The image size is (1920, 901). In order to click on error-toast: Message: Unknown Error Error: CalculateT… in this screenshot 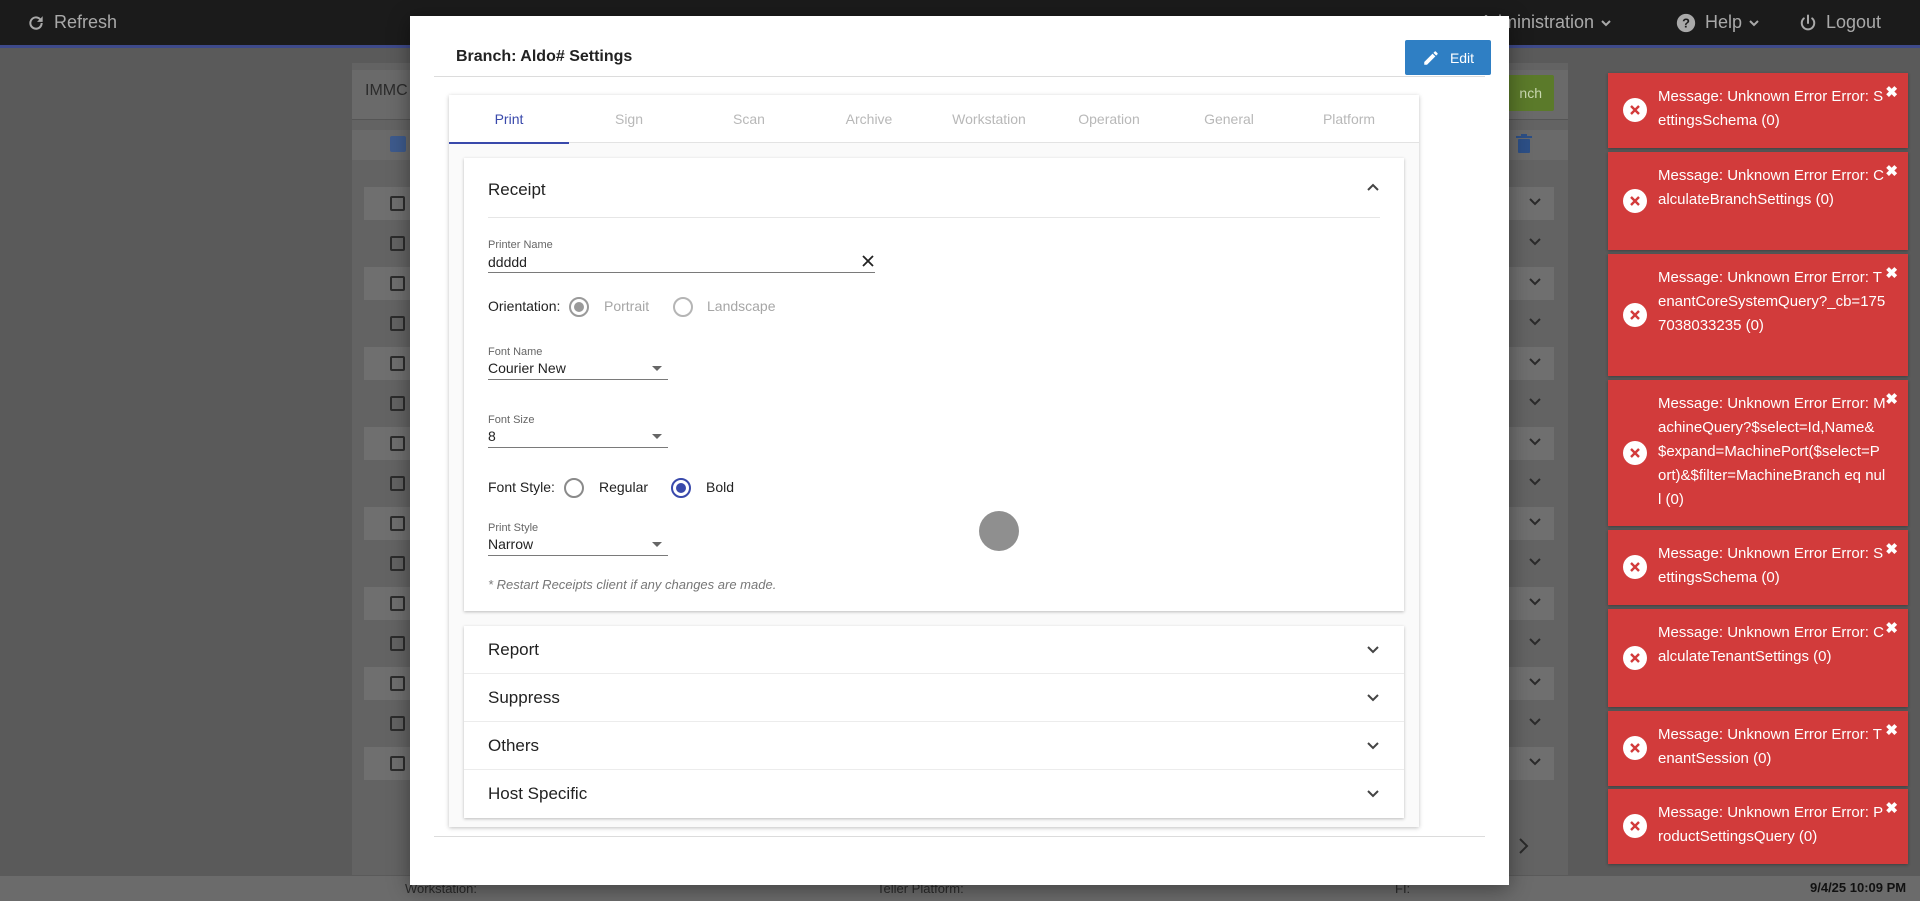, I will do `click(1758, 658)`.